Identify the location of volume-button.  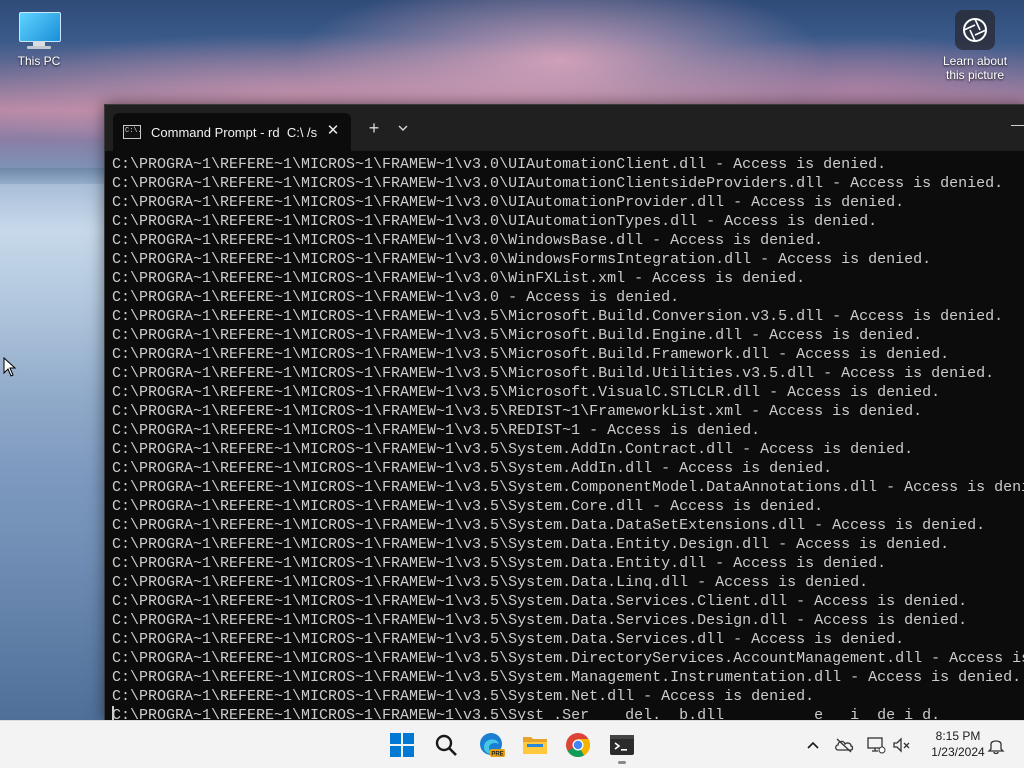
(902, 745).